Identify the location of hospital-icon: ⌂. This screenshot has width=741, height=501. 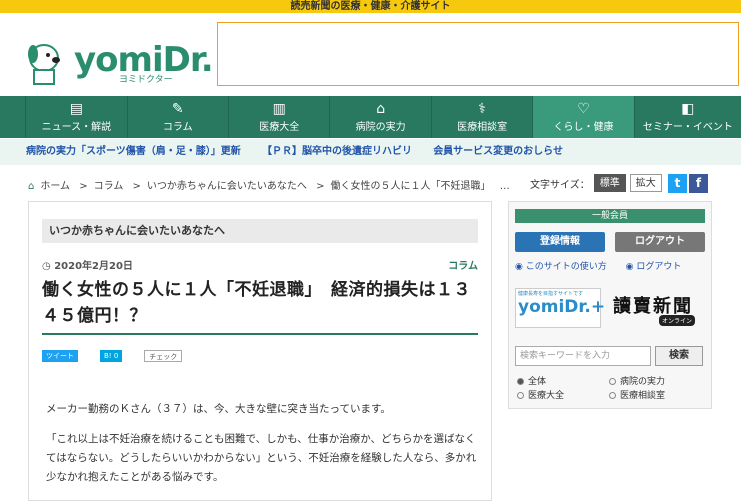
(381, 109).